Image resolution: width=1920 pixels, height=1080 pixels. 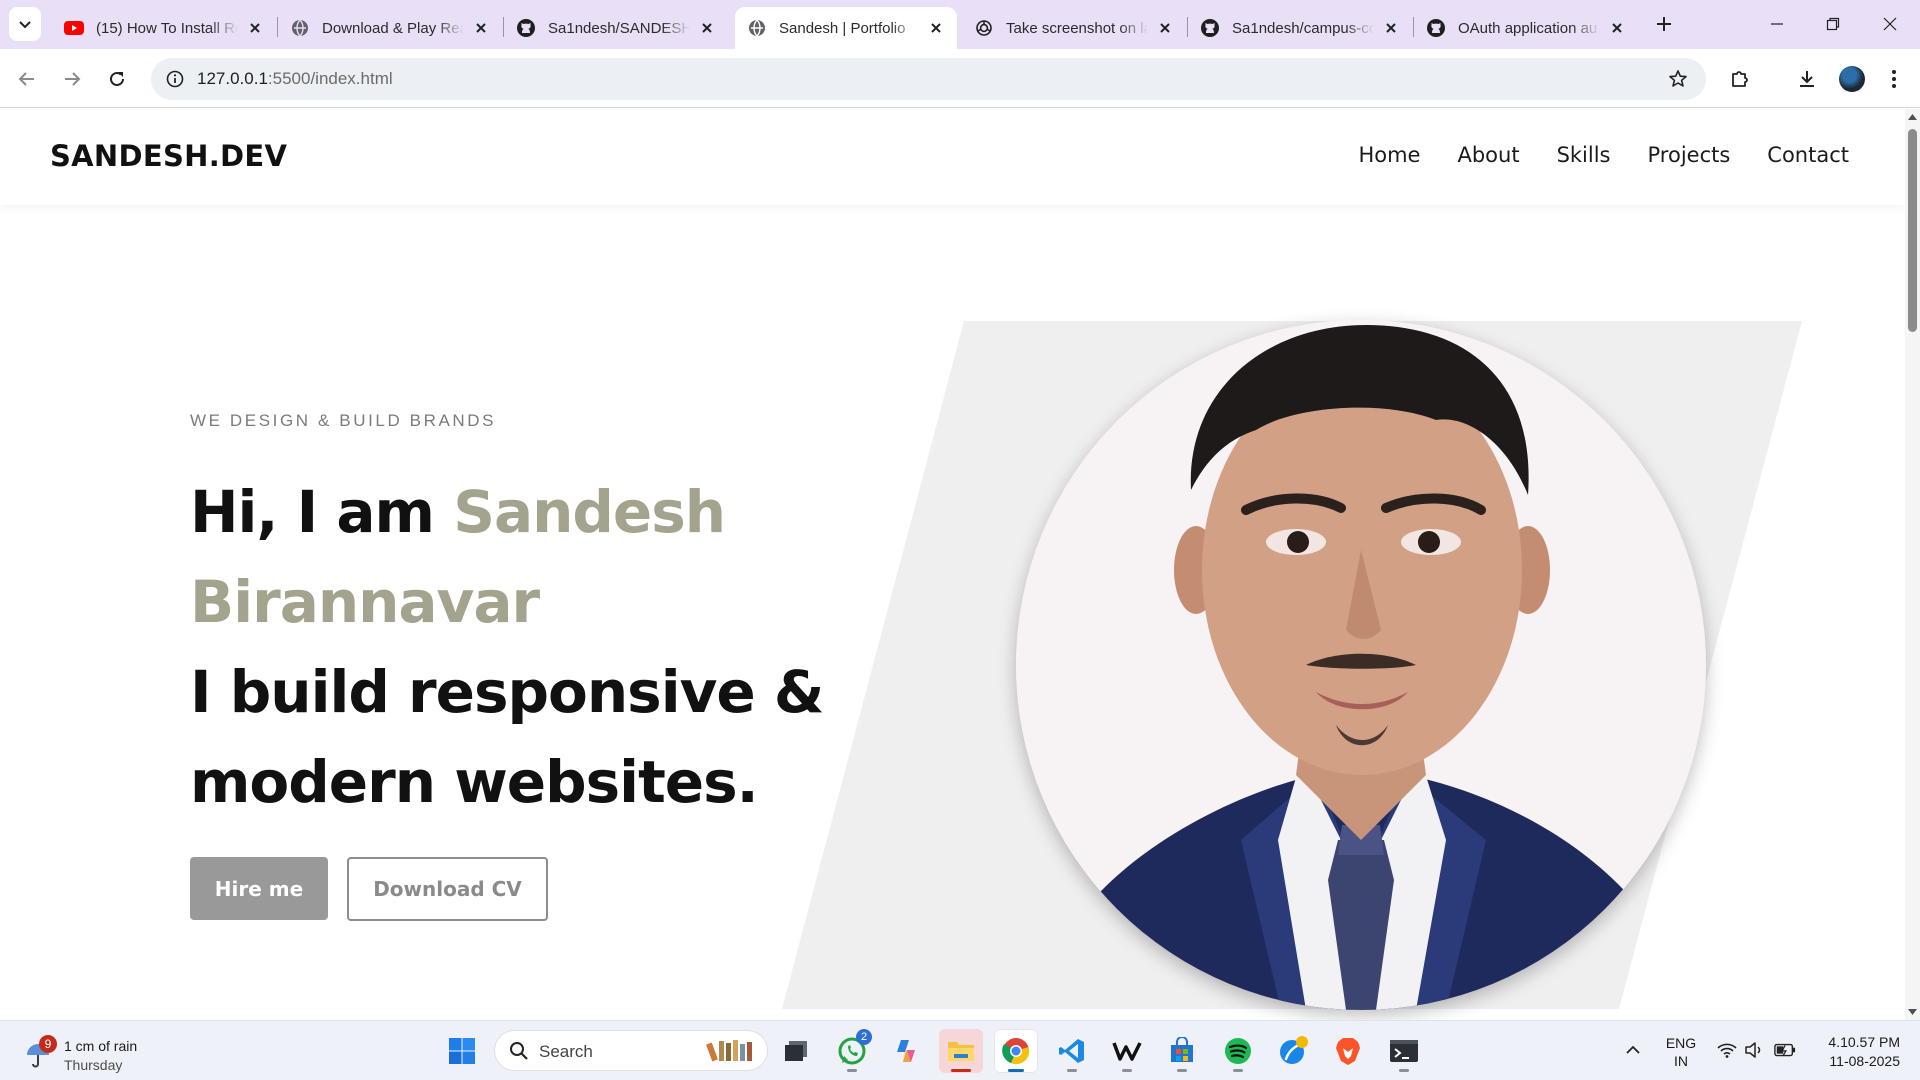 I want to click on tab-title: Download & Play Rea, so click(x=393, y=28).